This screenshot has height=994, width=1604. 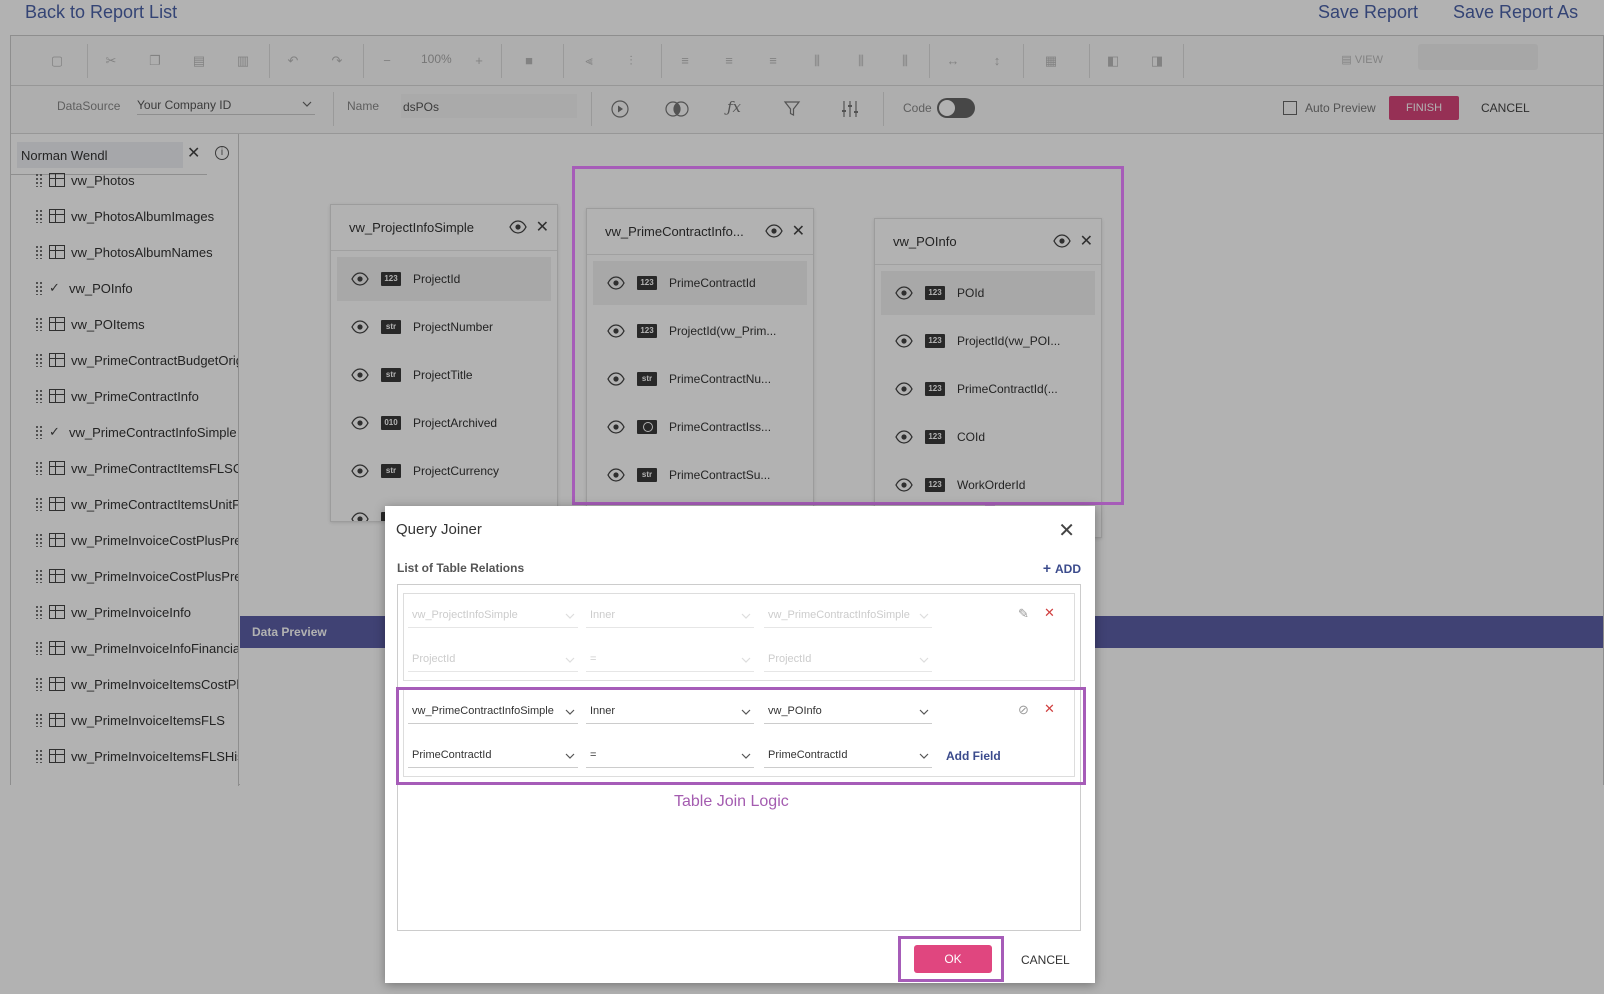 What do you see at coordinates (848, 335) in the screenshot?
I see `highlight-joined-tables` at bounding box center [848, 335].